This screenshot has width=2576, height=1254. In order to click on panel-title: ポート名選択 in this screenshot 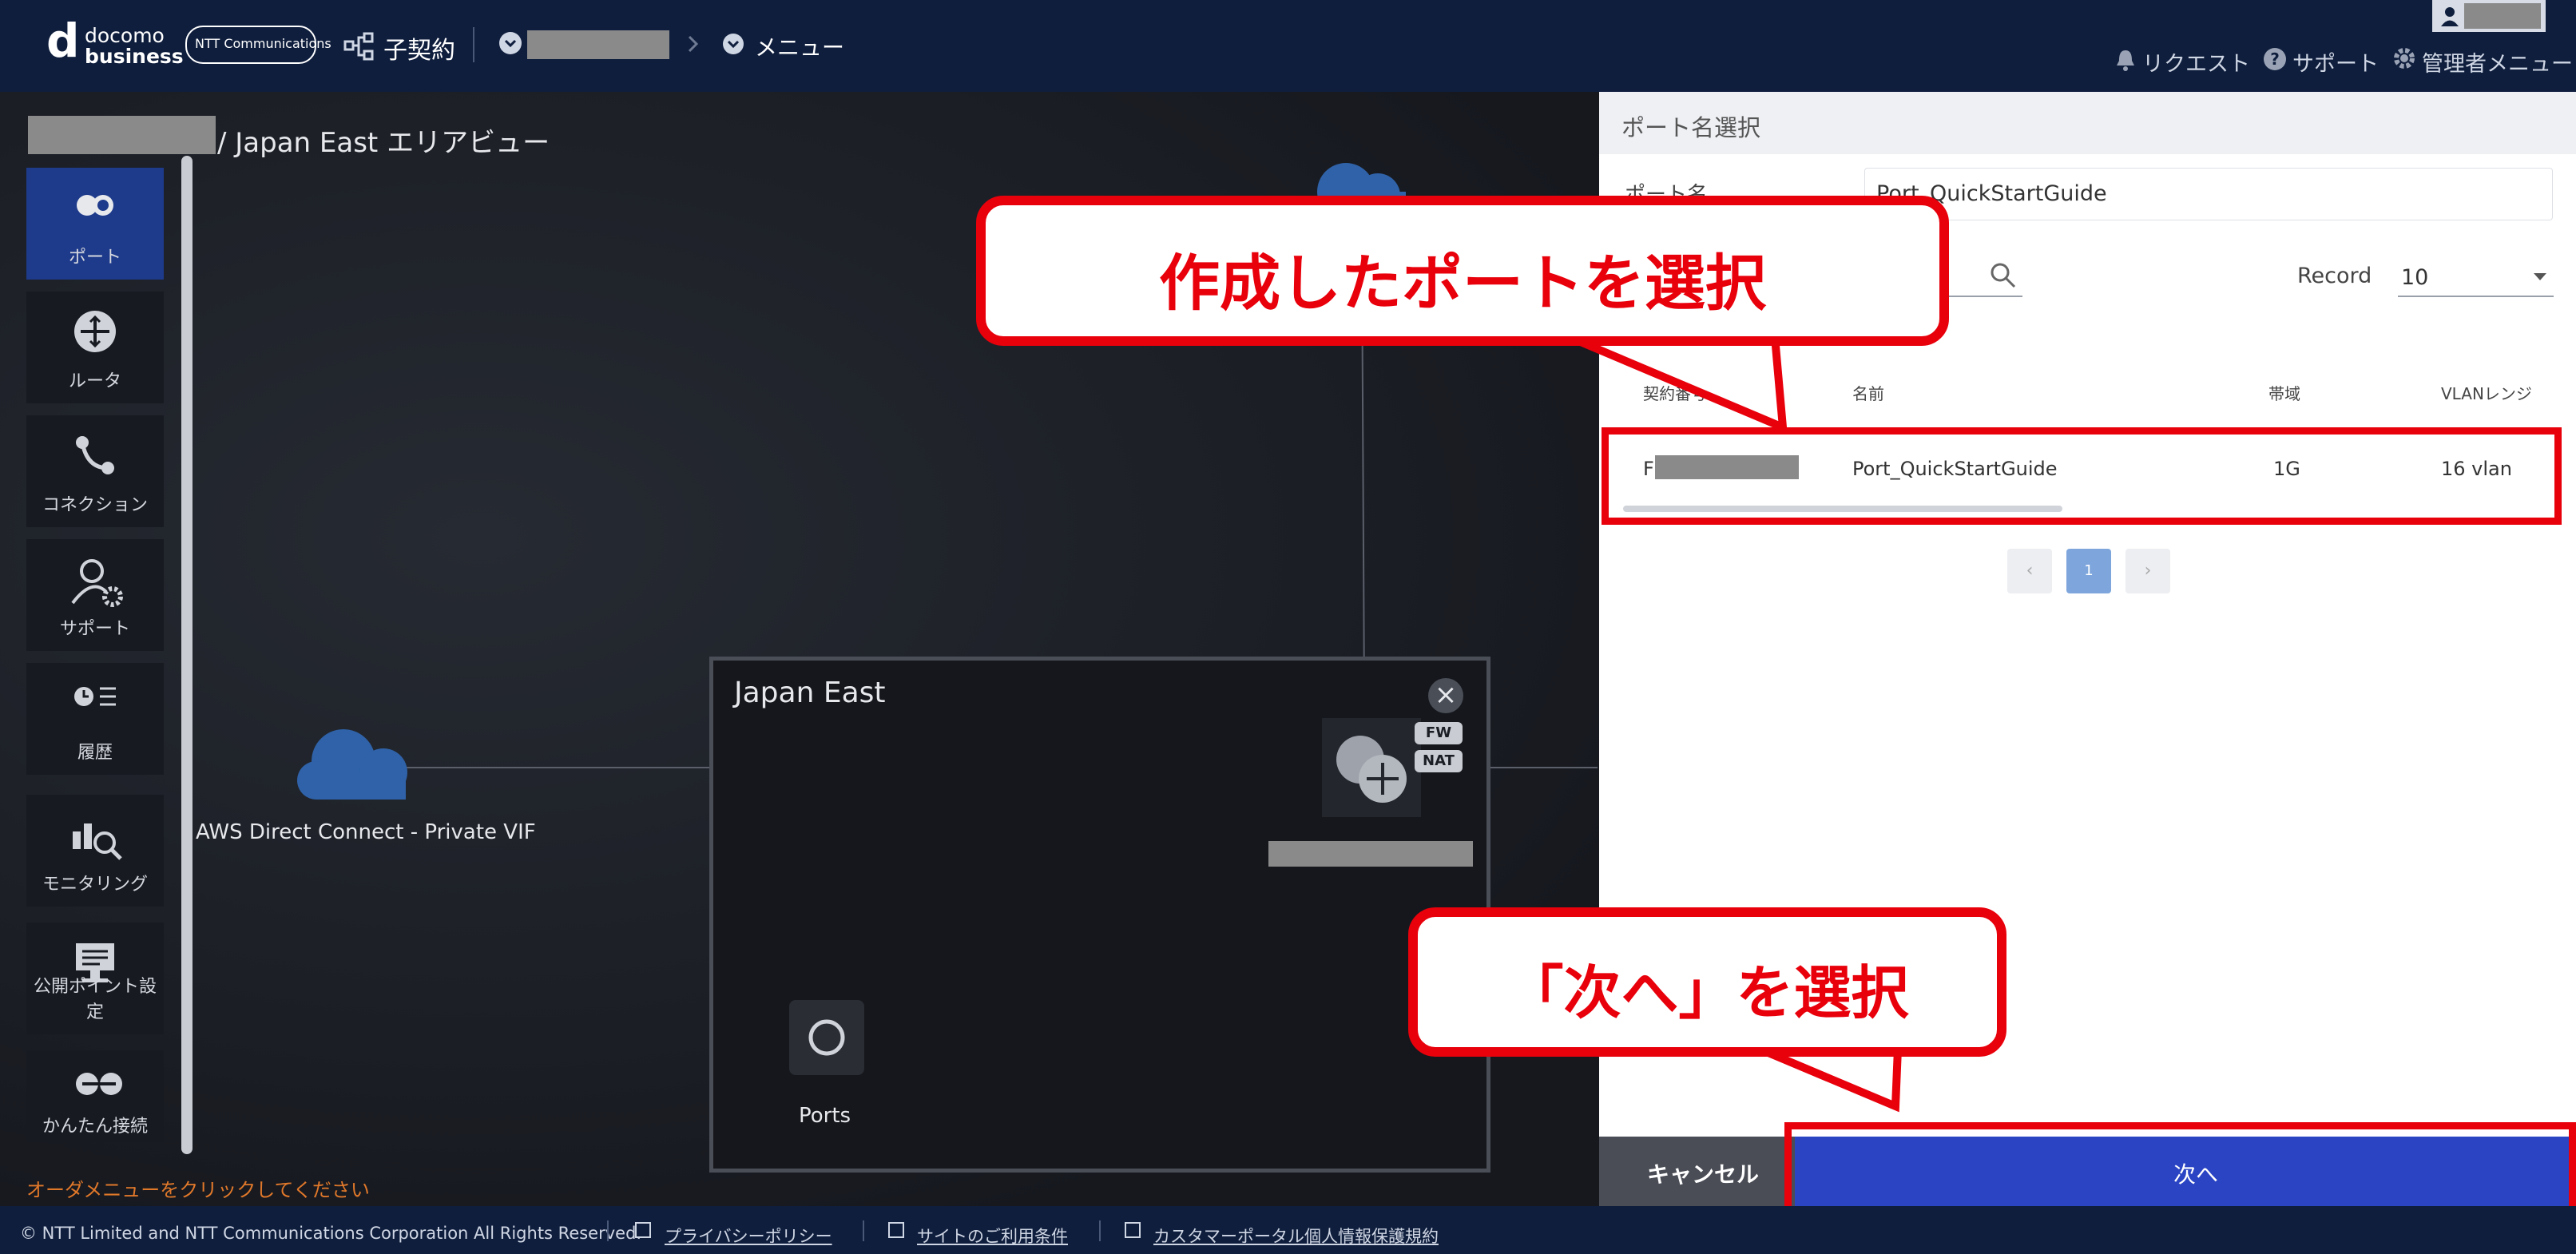, I will do `click(1691, 128)`.